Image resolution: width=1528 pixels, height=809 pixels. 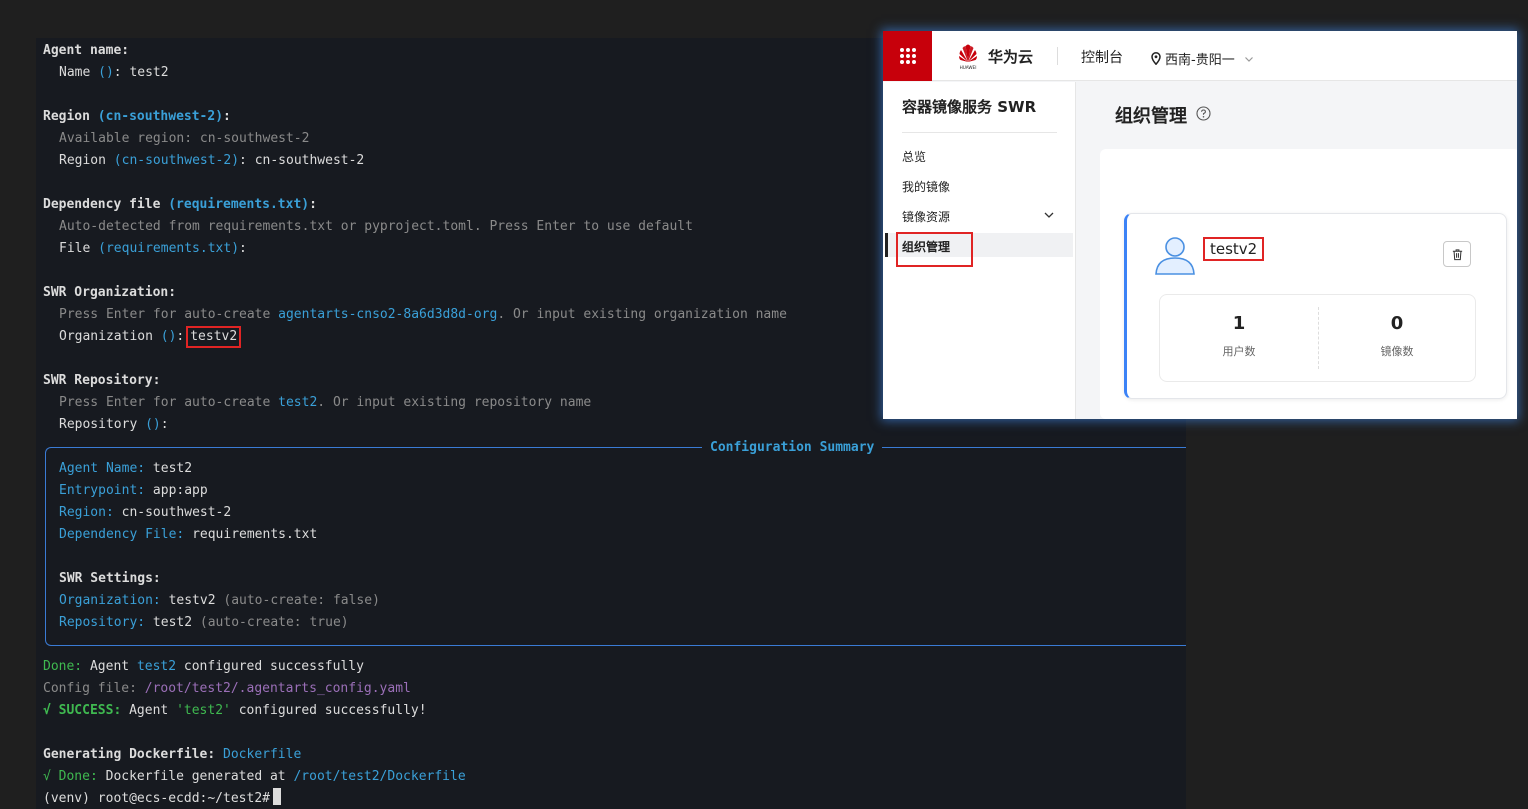 I want to click on service-menu-button, so click(x=907, y=56).